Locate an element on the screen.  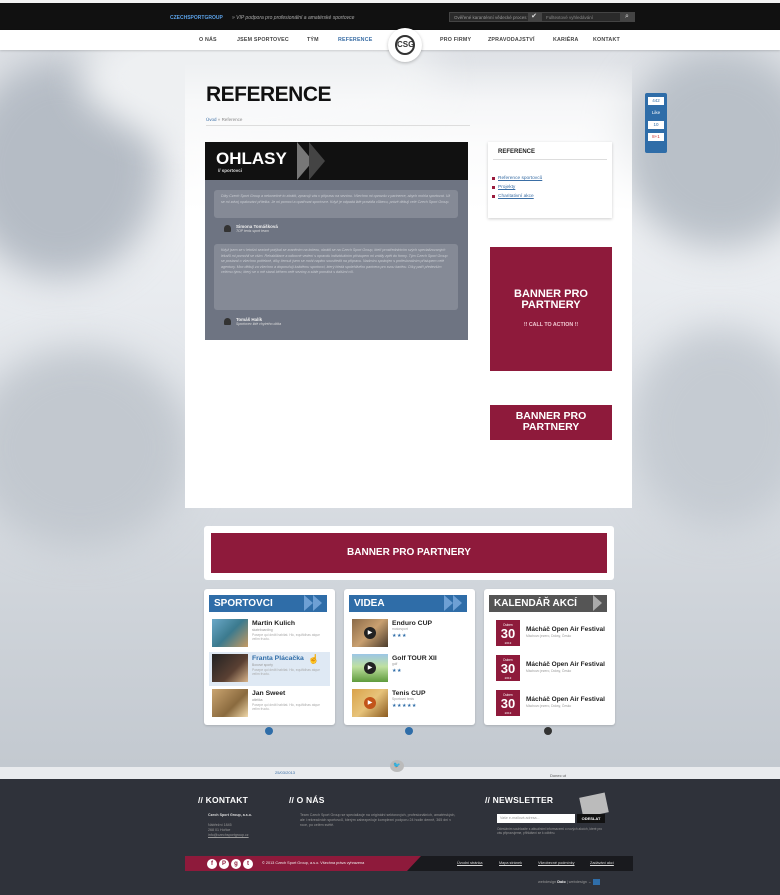
testimonial-author: Tomáš Halík Sportovec lidé chytrého dítka is located at coordinates (252, 321).